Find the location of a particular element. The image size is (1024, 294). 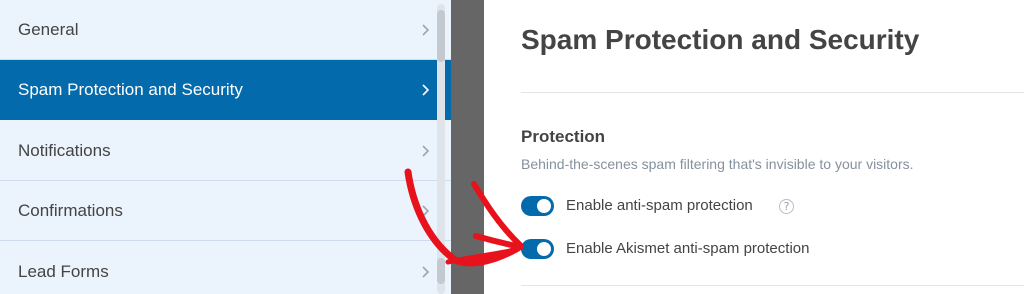

sidebar-item-general: General is located at coordinates (225, 30).